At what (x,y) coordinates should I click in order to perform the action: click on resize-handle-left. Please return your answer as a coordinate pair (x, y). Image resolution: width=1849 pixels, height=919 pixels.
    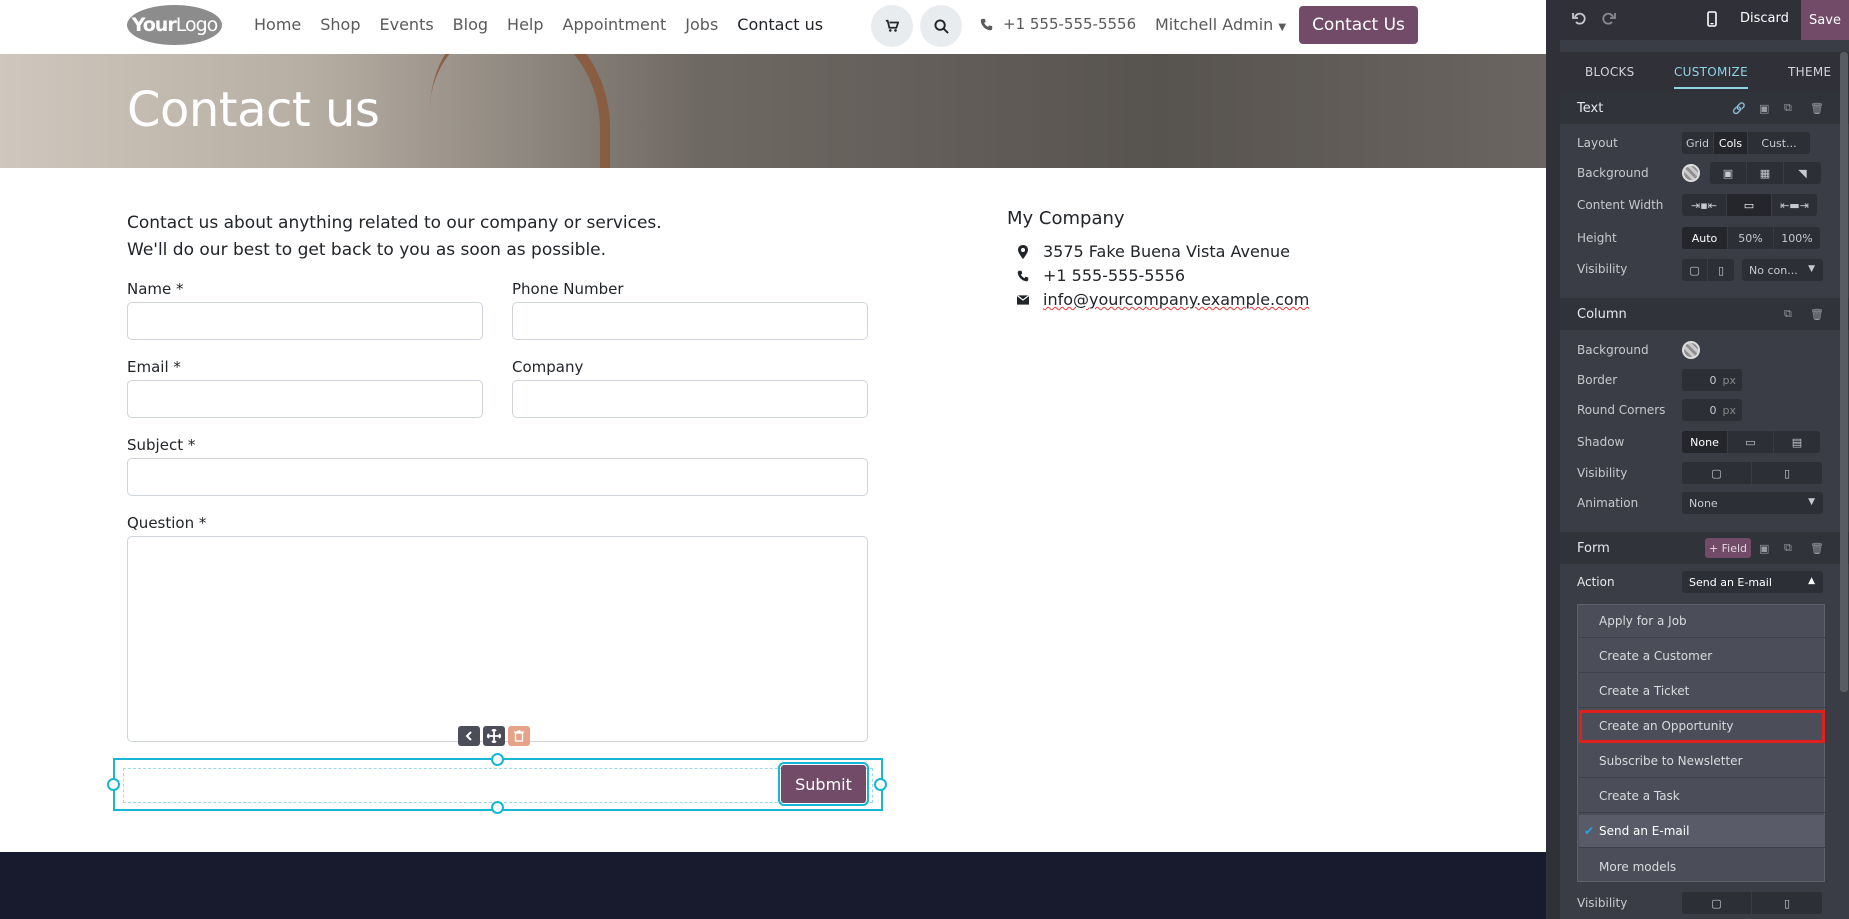
    Looking at the image, I should click on (113, 784).